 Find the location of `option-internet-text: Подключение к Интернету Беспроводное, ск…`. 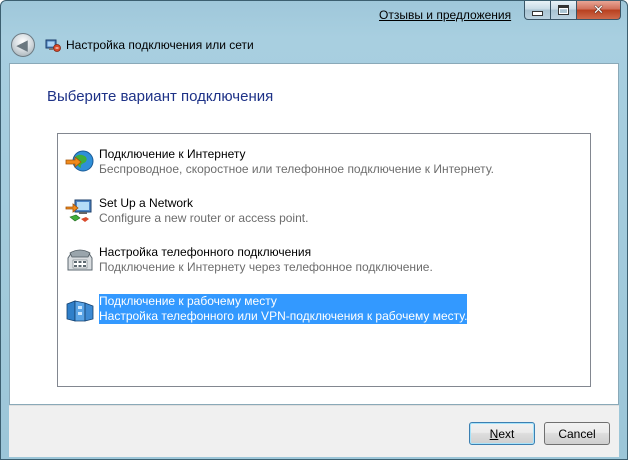

option-internet-text: Подключение к Интернету Беспроводное, ск… is located at coordinates (296, 162).